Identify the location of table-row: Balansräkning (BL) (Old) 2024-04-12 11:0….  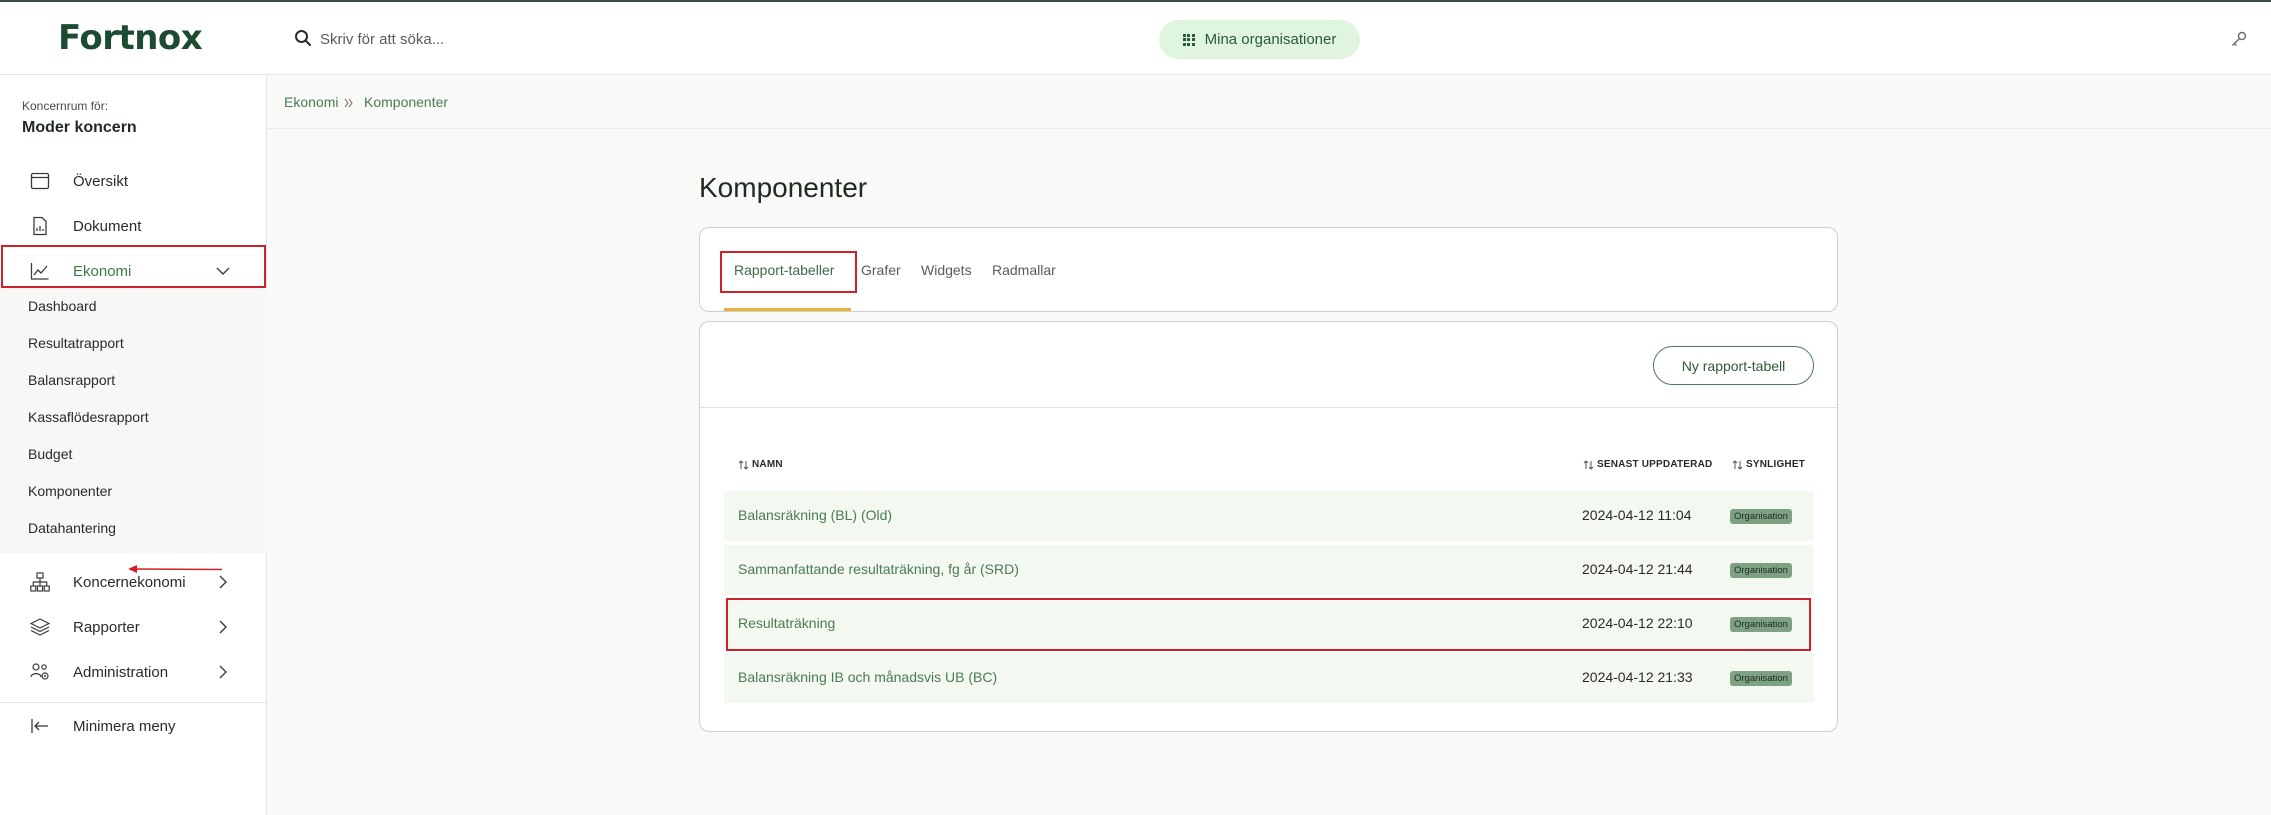
(1269, 516).